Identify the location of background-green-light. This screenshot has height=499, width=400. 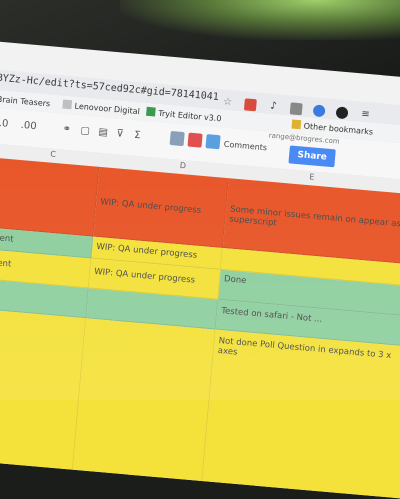
(260, 20).